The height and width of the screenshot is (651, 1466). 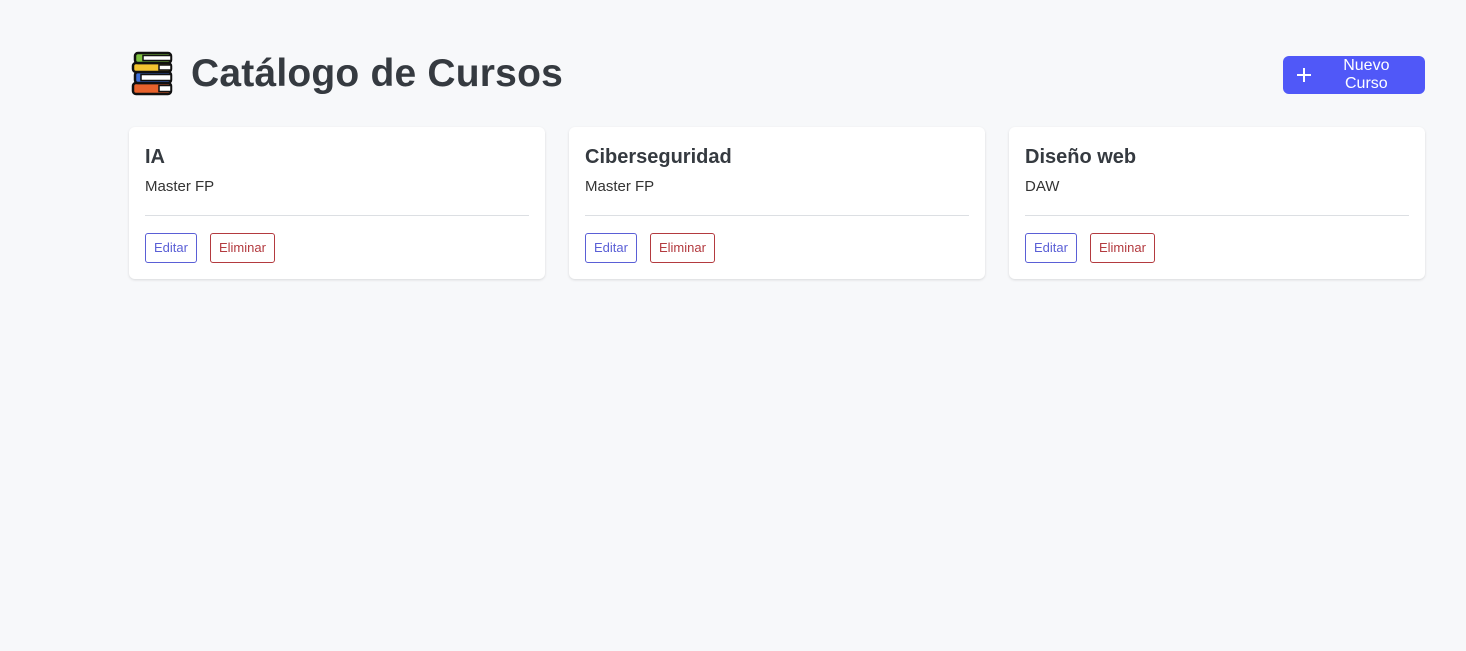 I want to click on new-course-label: Nuevo Curso, so click(x=1366, y=74).